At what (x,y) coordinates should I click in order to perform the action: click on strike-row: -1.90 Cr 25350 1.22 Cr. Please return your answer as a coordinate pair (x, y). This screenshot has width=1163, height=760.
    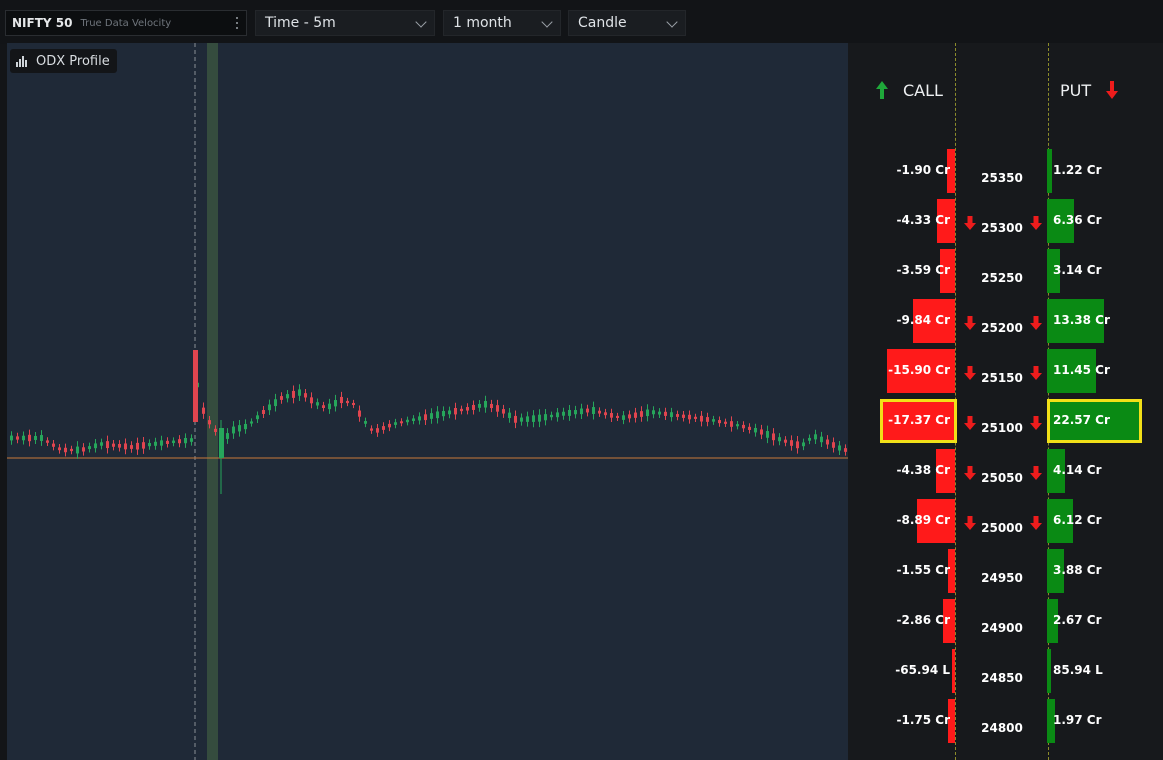
    Looking at the image, I should click on (1005, 174).